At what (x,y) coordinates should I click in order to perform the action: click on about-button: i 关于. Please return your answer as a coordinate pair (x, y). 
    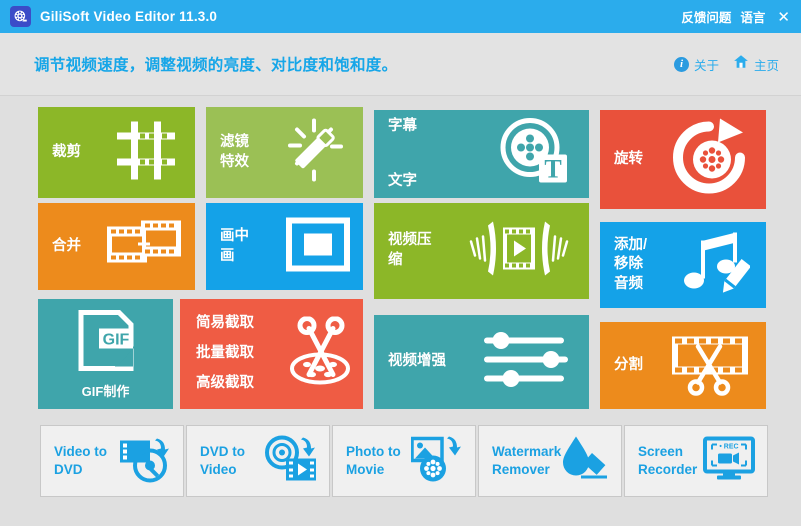
    Looking at the image, I should click on (696, 64).